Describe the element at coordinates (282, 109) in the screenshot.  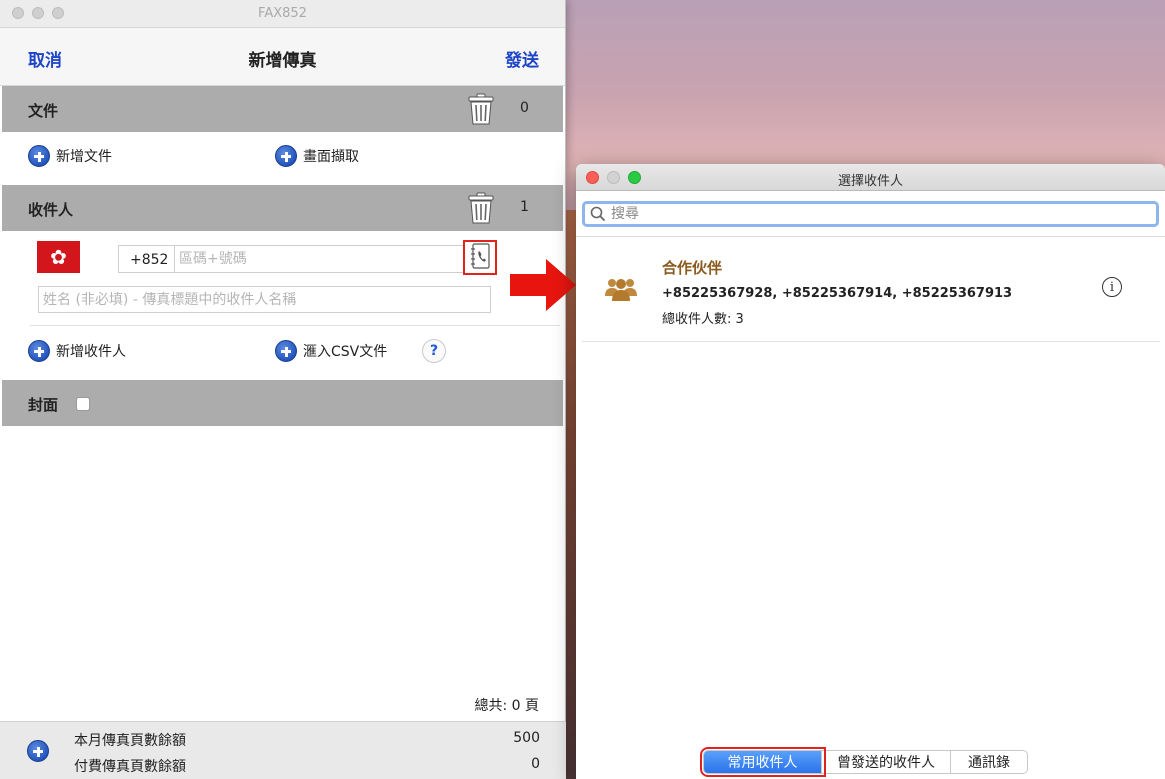
I see `documents-section-header: 文件 0` at that location.